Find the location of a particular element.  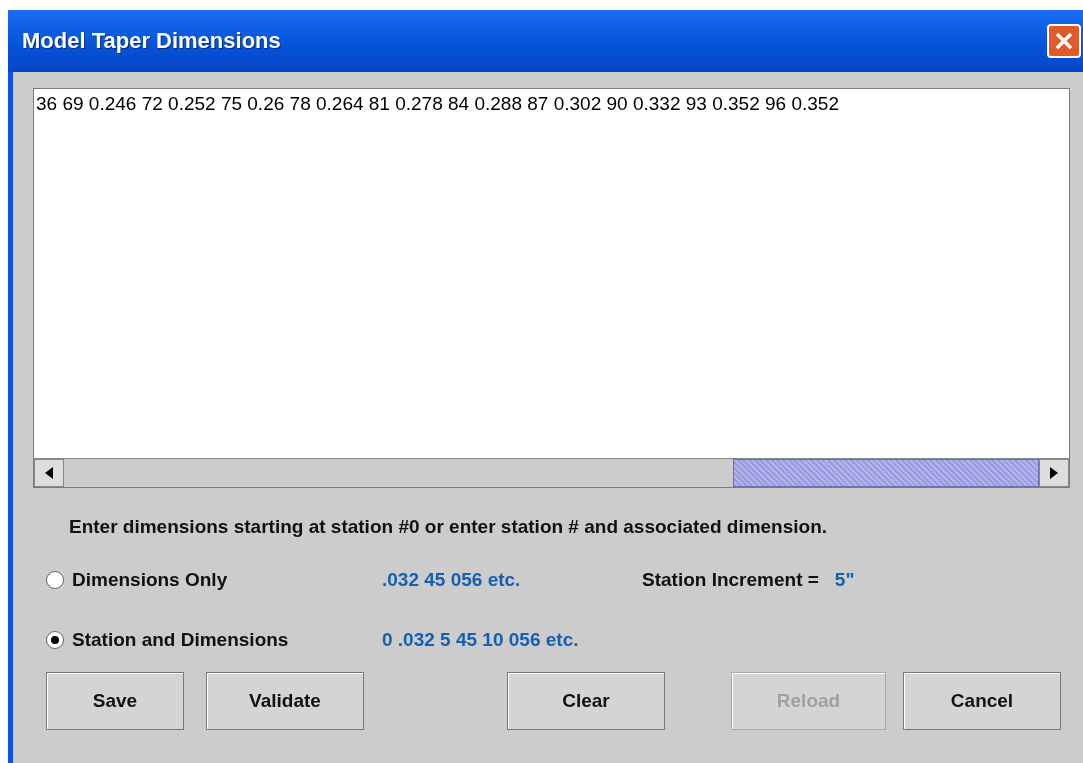

validate-button: Validate is located at coordinates (285, 701).